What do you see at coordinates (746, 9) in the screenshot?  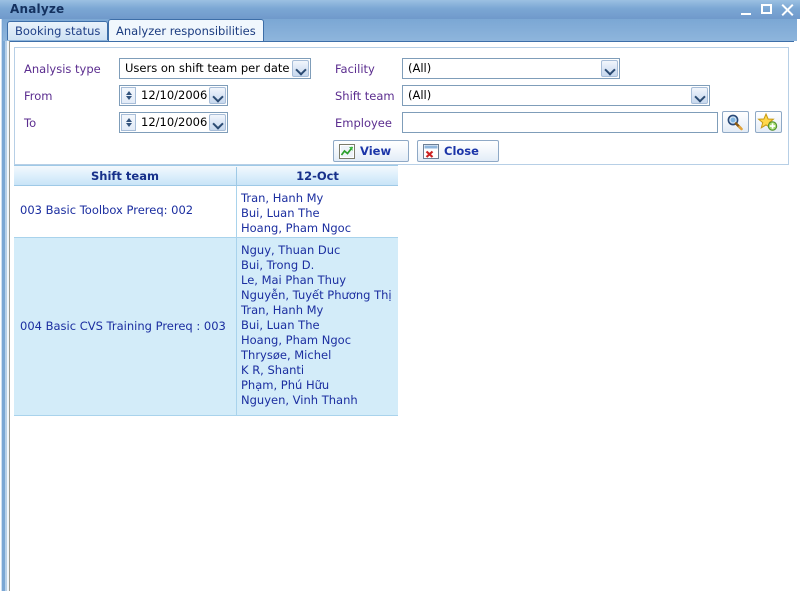 I see `minimize-button` at bounding box center [746, 9].